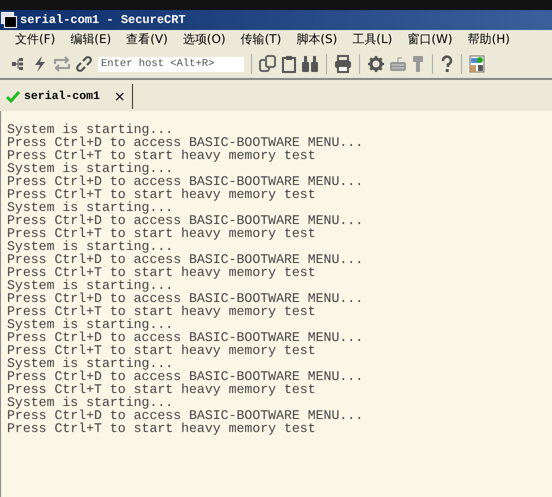  I want to click on menu-item: 选项(O), so click(204, 39).